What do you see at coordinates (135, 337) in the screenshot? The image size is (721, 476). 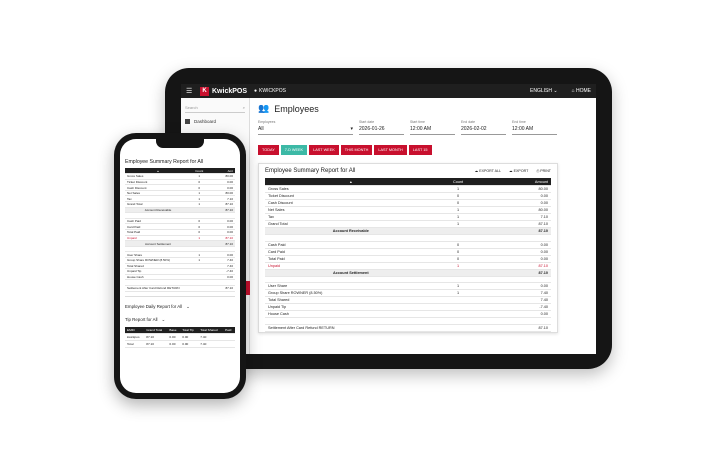 I see `tip-cell: kwickpos` at bounding box center [135, 337].